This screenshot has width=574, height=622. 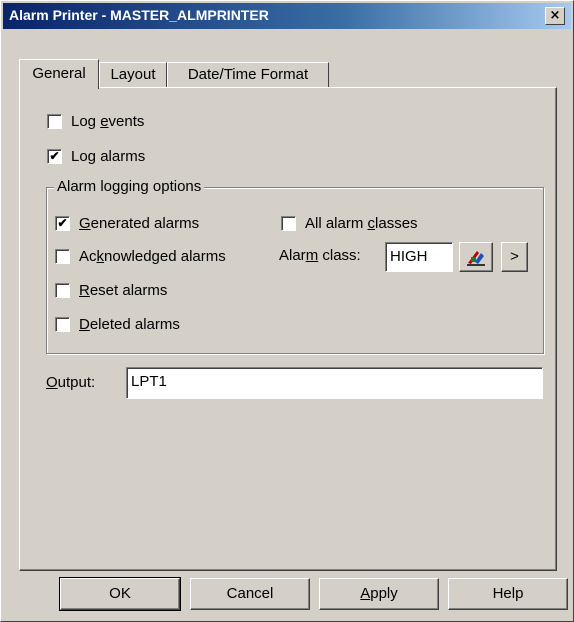 I want to click on all-alarm-classes-label: All alarm classes, so click(x=361, y=223).